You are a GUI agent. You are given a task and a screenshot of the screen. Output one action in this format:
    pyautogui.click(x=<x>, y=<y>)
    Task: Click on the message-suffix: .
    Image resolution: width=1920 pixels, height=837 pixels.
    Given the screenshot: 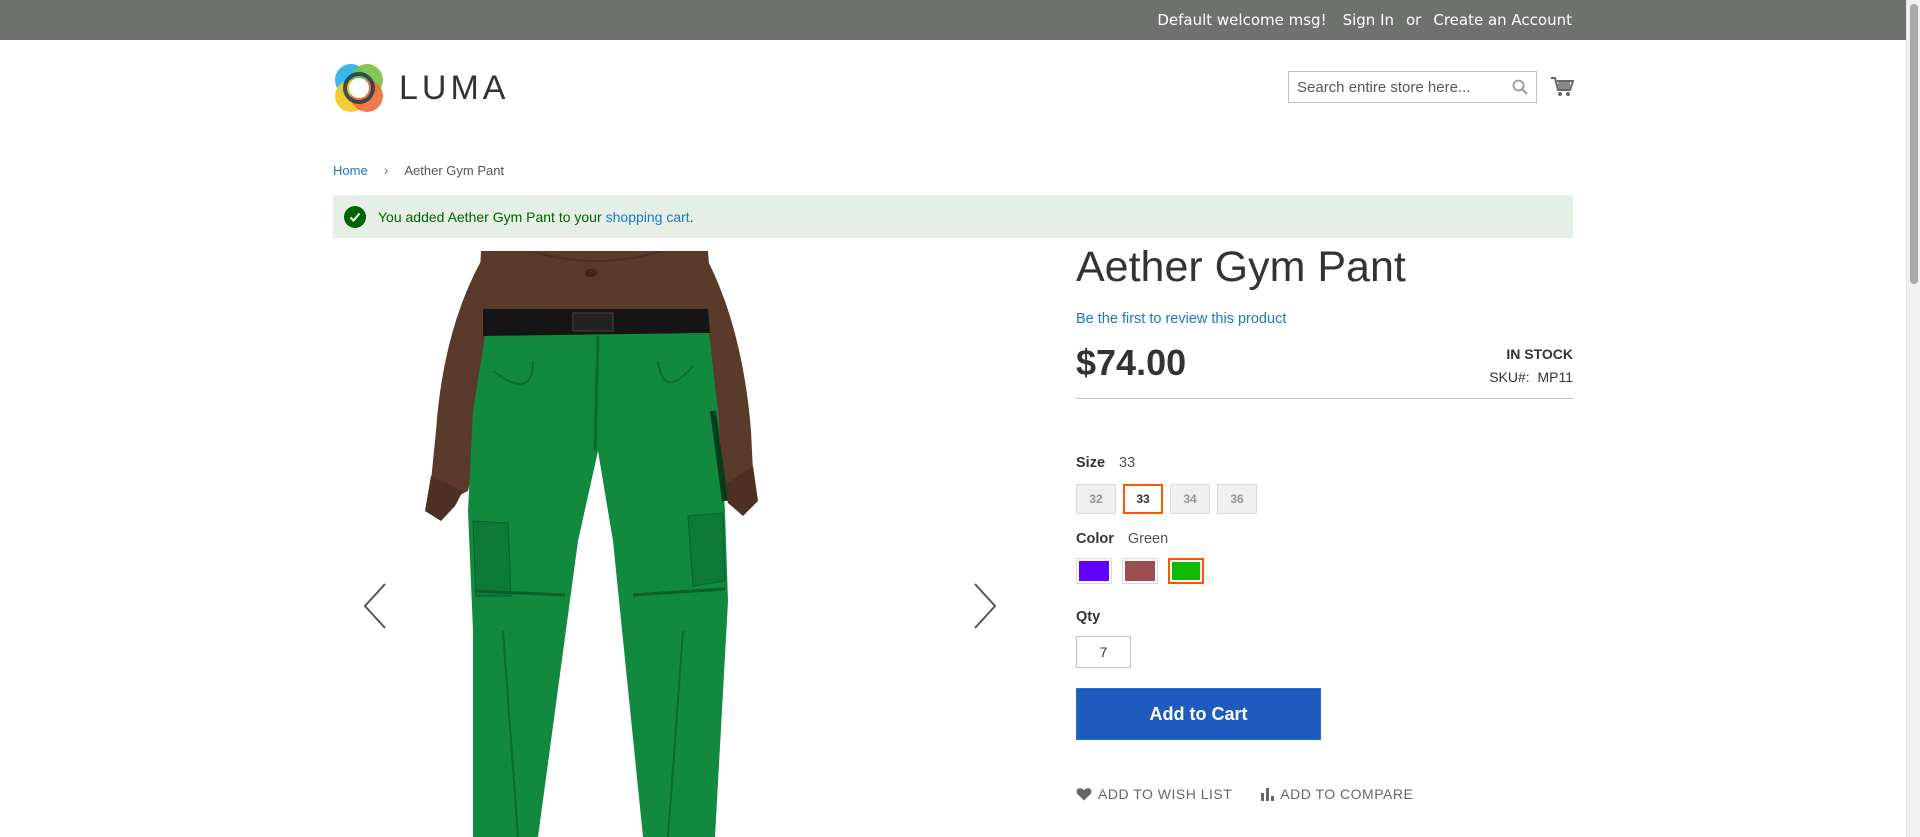 What is the action you would take?
    pyautogui.click(x=691, y=216)
    